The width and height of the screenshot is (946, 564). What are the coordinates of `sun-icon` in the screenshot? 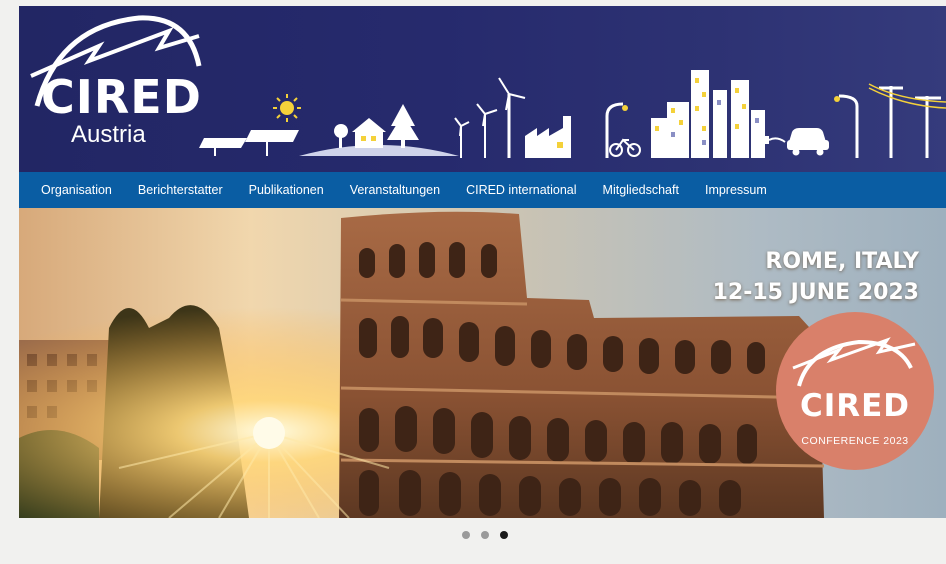 It's located at (287, 108).